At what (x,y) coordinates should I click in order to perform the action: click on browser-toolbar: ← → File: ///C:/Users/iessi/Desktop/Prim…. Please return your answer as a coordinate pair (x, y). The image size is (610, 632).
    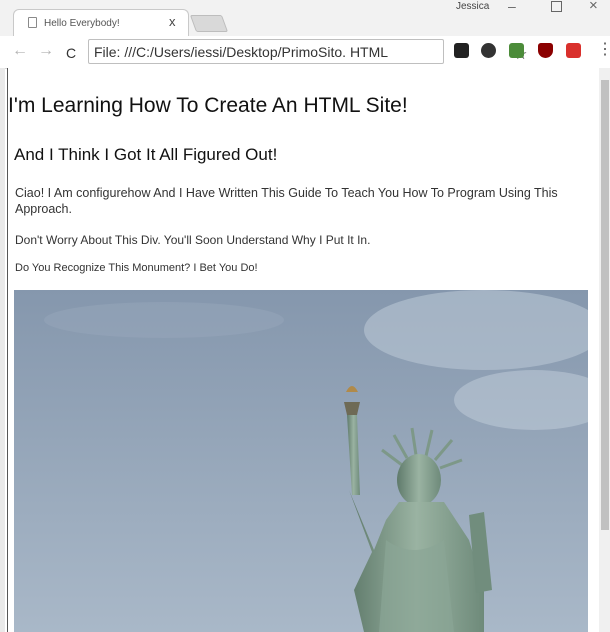
    Looking at the image, I should click on (305, 52).